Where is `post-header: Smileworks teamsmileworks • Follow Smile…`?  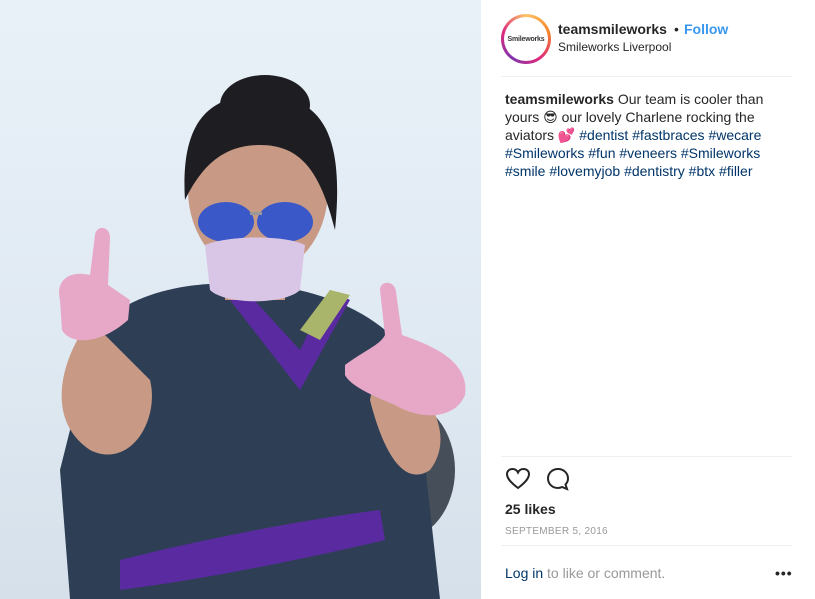 post-header: Smileworks teamsmileworks • Follow Smile… is located at coordinates (646, 45).